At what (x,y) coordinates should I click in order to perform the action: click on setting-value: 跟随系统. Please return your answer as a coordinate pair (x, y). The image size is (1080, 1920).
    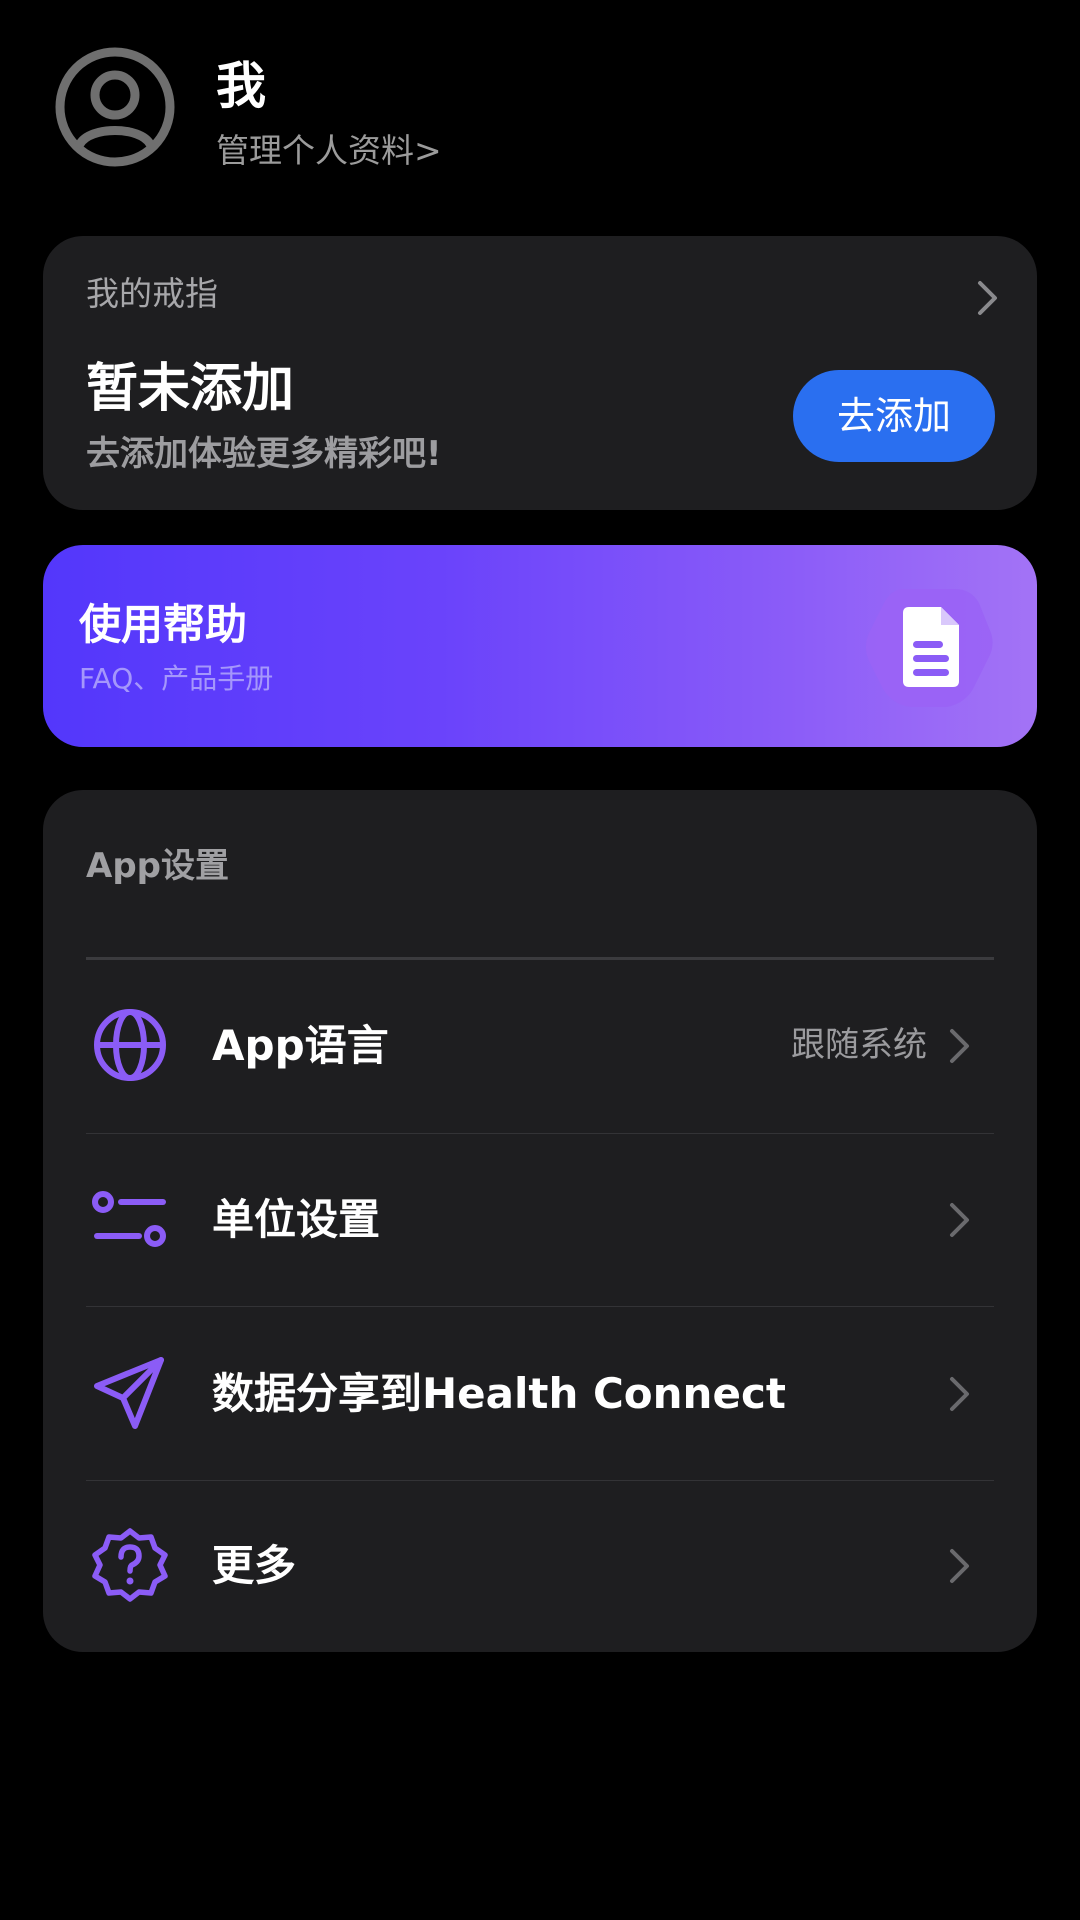
    Looking at the image, I should click on (859, 1045).